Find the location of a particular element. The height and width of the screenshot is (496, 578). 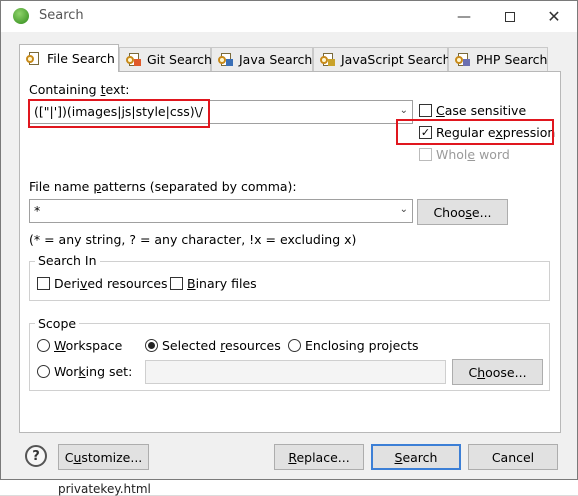

containing-text-label: Containing text: is located at coordinates (79, 89).